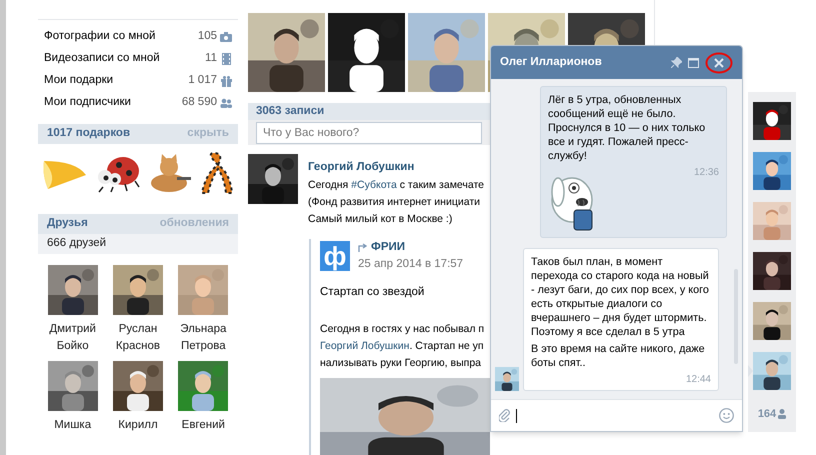  Describe the element at coordinates (102, 58) in the screenshot. I see `menu-label: Видеозаписи со мной` at that location.